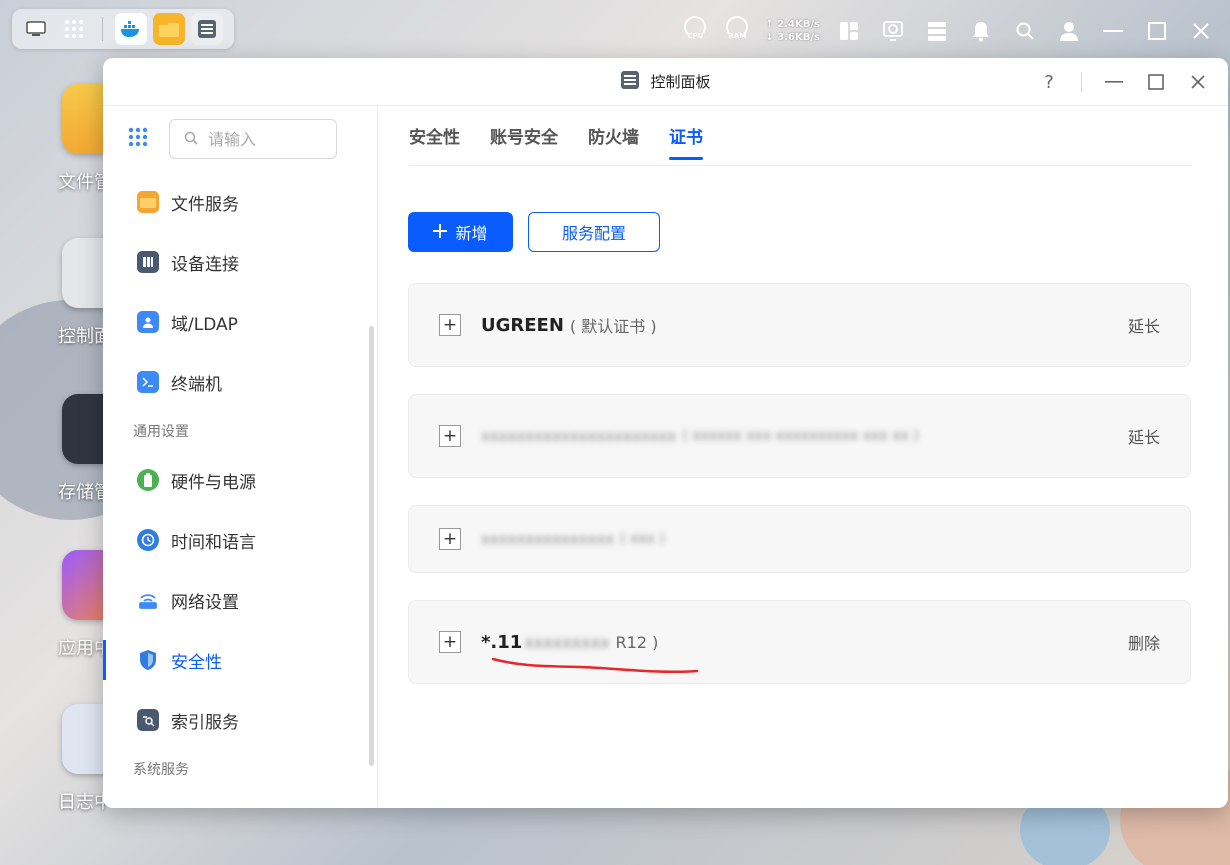 Image resolution: width=1230 pixels, height=865 pixels. What do you see at coordinates (196, 384) in the screenshot?
I see `sidebar-item-label: 终端机` at bounding box center [196, 384].